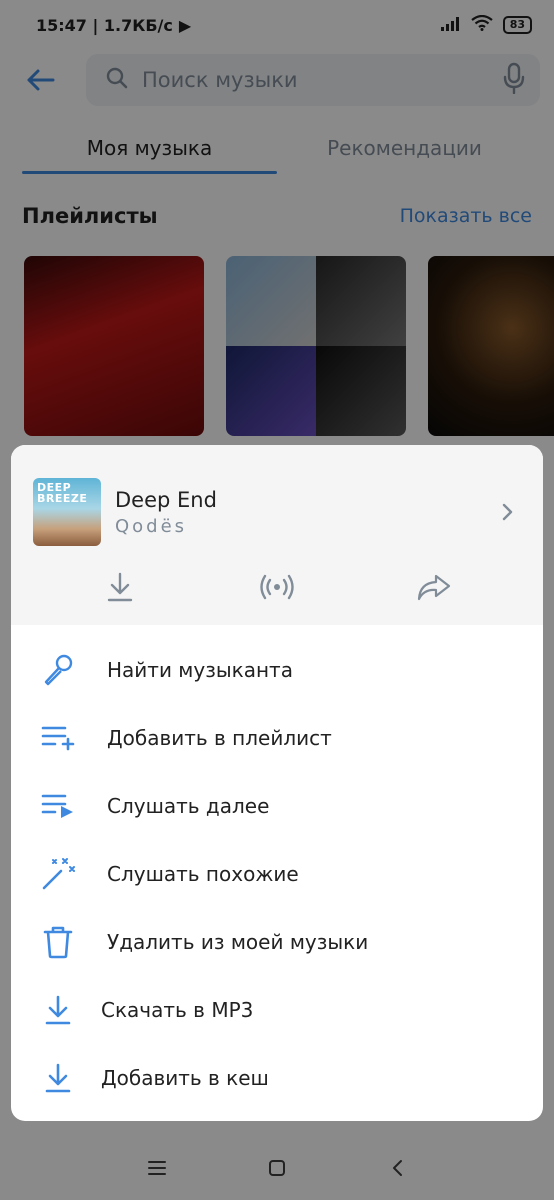 The height and width of the screenshot is (1200, 554). I want to click on menu-item-label: Скачать в MP3, so click(177, 1010).